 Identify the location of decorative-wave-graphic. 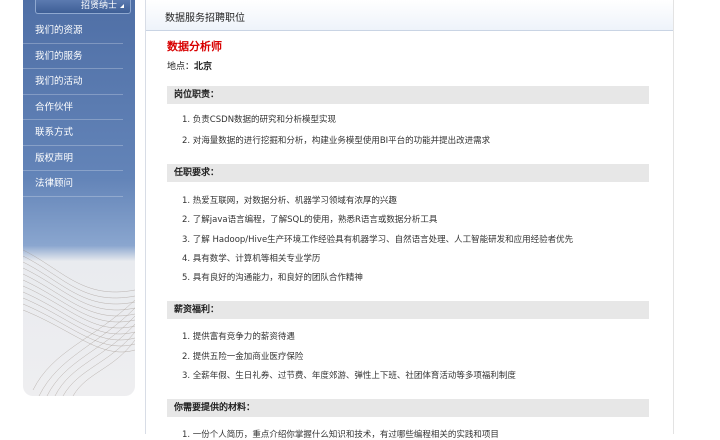
(79, 322).